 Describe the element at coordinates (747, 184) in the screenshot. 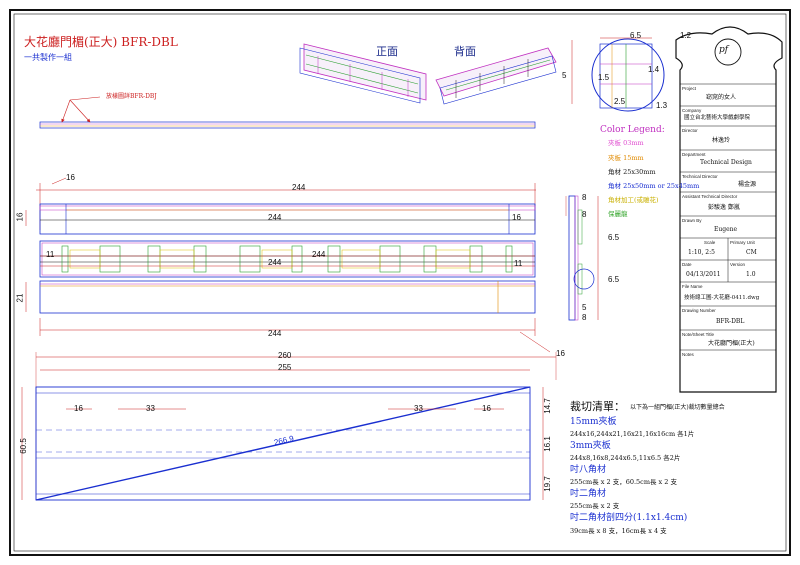

I see `tech-director-value: 楊金源` at that location.